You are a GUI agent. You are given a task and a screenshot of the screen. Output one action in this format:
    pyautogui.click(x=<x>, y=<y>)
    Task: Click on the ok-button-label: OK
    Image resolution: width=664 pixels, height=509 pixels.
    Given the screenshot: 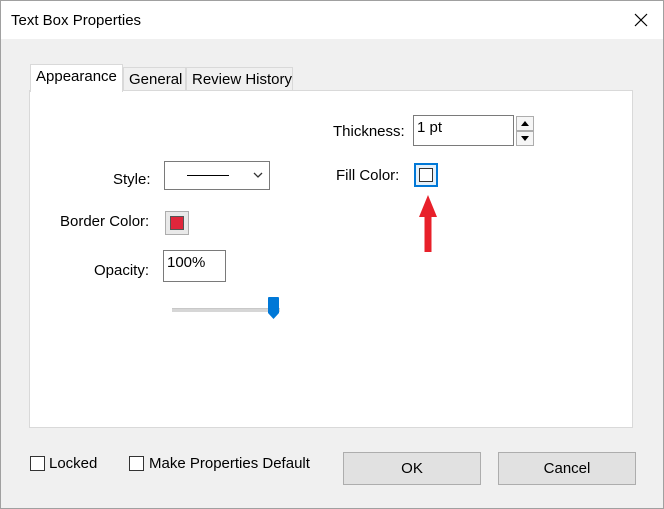 What is the action you would take?
    pyautogui.click(x=412, y=468)
    